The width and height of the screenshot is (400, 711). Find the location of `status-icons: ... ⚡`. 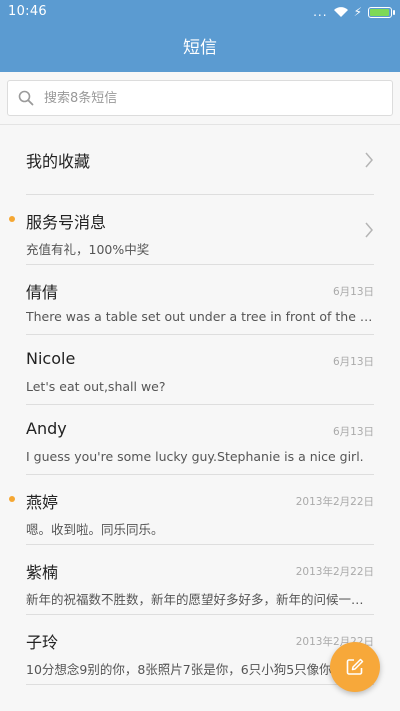

status-icons: ... ⚡ is located at coordinates (354, 12).